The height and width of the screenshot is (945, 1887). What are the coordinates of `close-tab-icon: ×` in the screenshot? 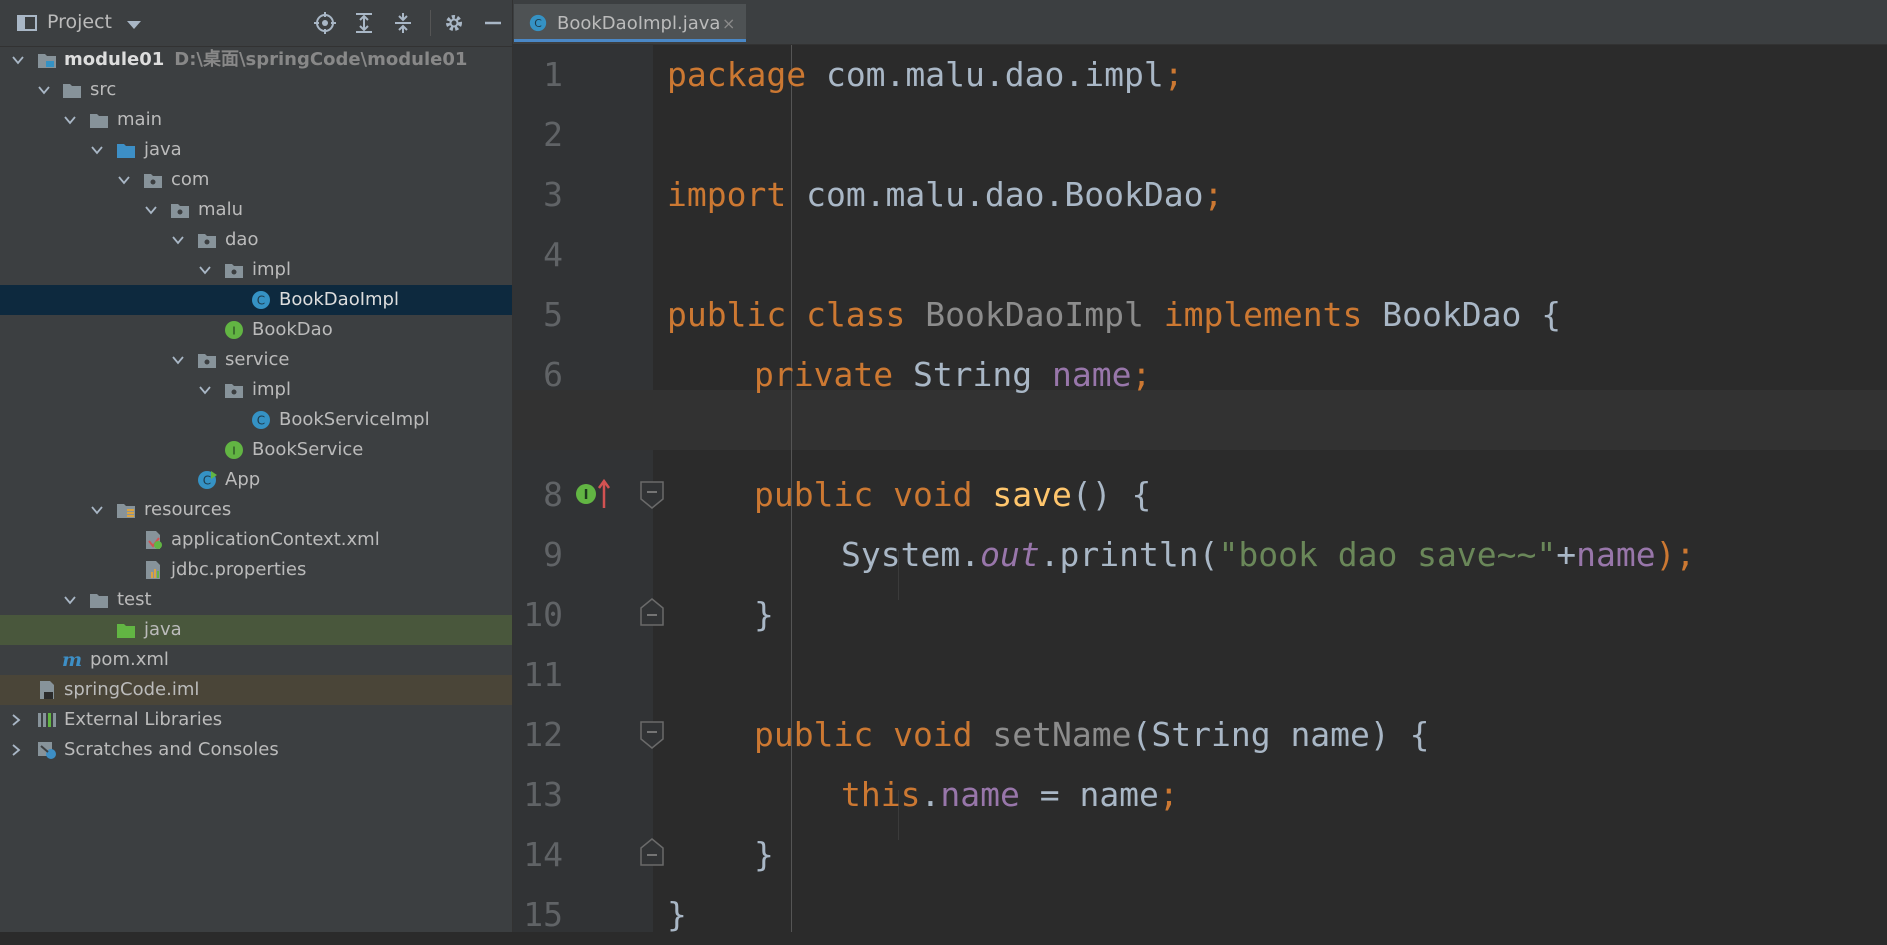 It's located at (728, 23).